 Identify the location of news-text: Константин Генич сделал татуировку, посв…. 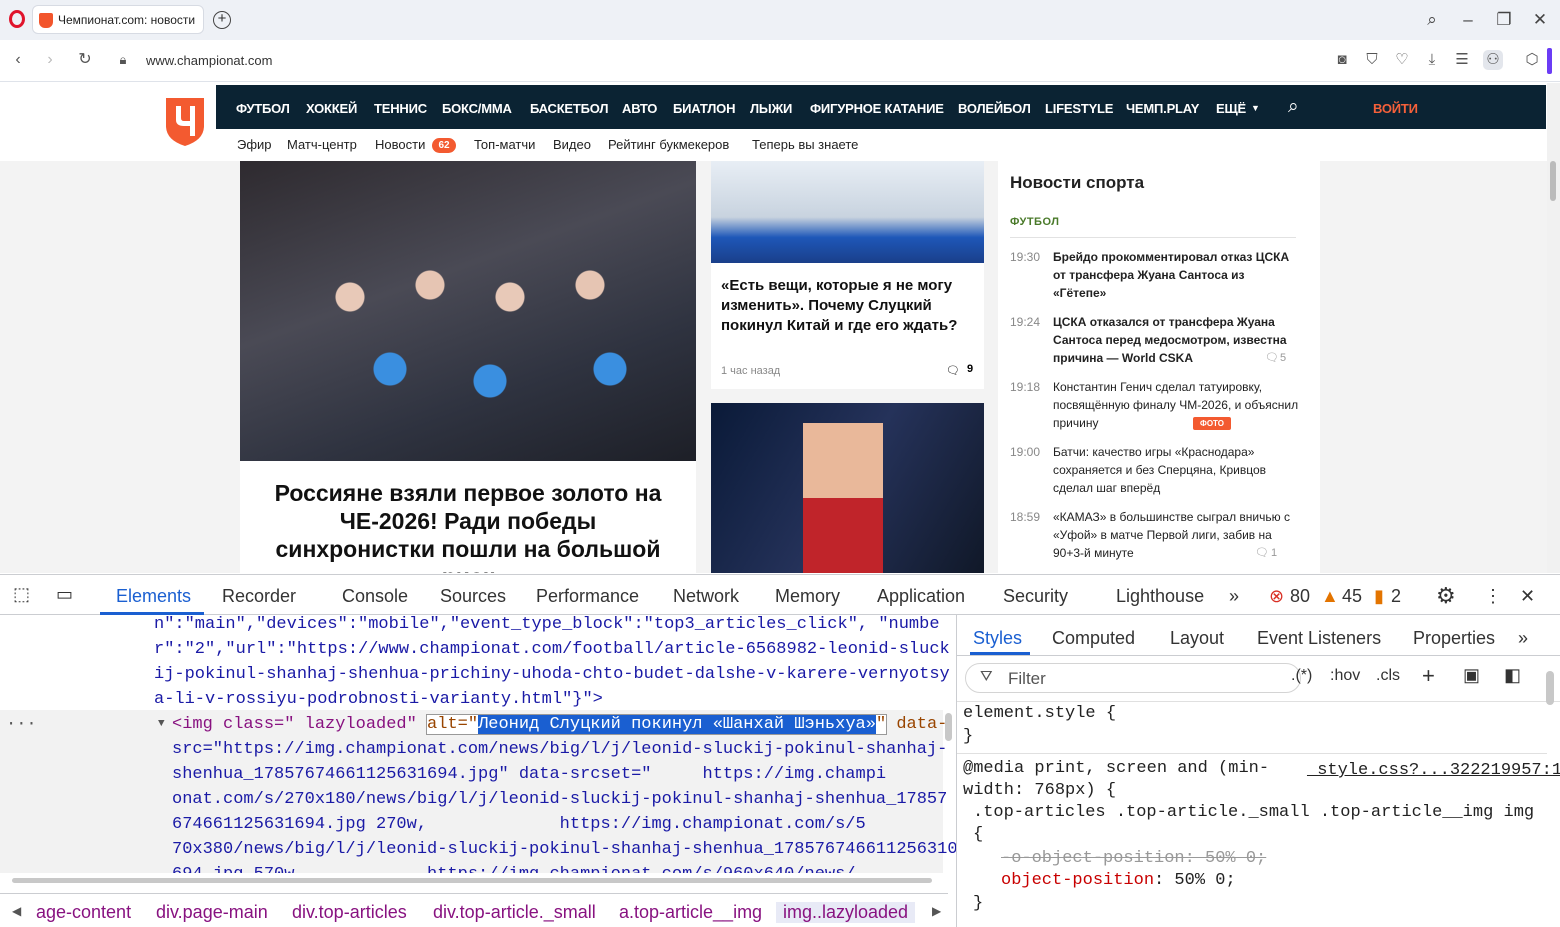
(1176, 405).